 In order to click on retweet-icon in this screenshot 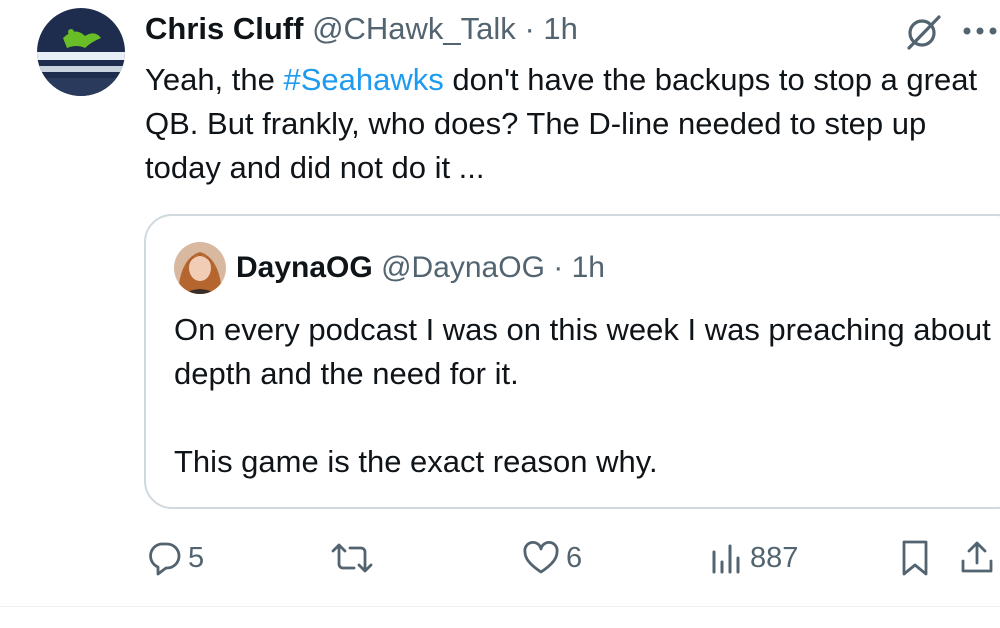, I will do `click(352, 558)`.